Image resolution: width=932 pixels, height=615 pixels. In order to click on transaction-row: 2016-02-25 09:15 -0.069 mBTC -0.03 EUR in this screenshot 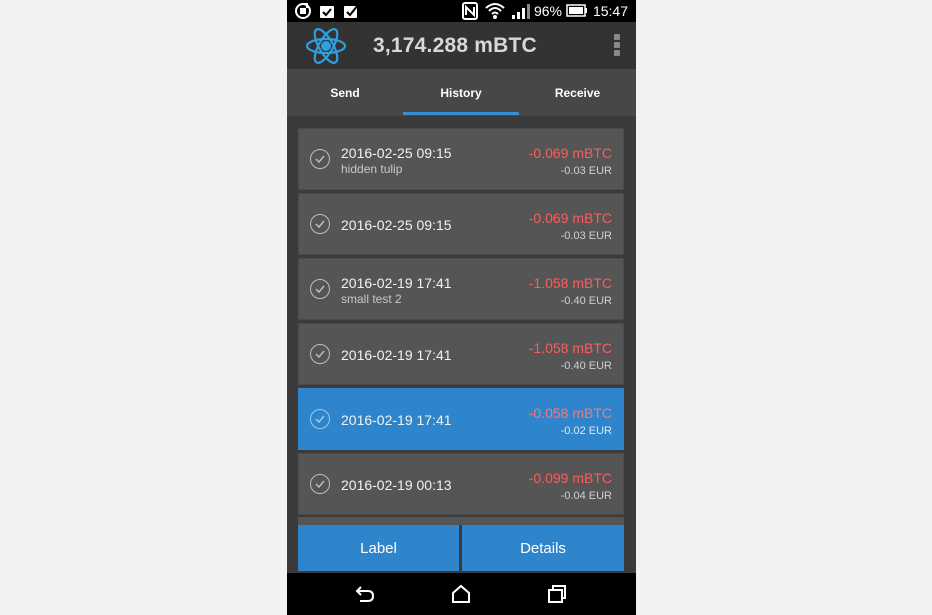, I will do `click(461, 224)`.